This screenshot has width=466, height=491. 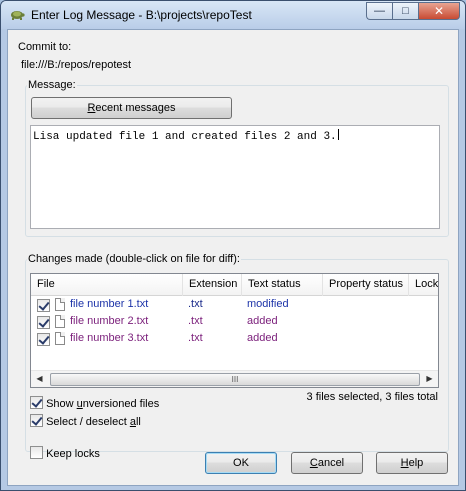 I want to click on cancel-button: Cancel, so click(x=327, y=463).